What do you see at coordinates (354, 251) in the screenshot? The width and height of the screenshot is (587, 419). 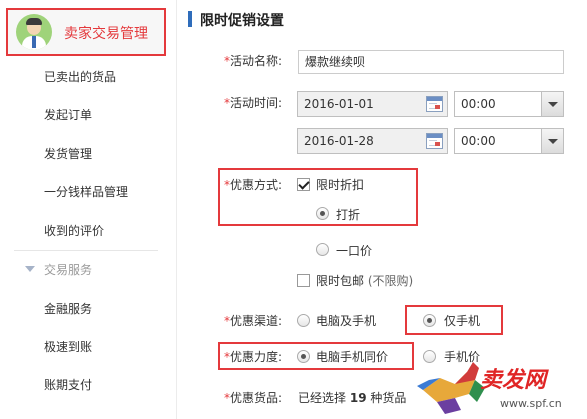 I see `fixed-price-option-label: 一口价` at bounding box center [354, 251].